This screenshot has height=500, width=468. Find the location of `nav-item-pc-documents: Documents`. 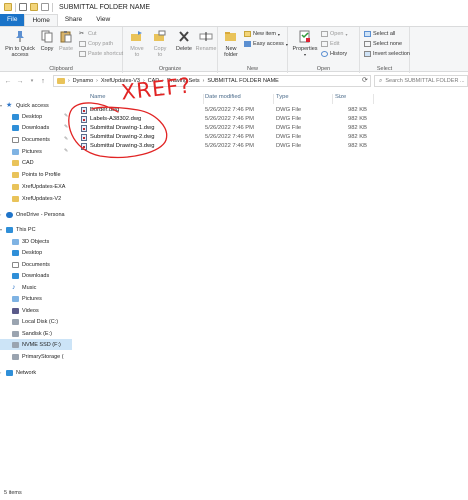

nav-item-pc-documents: Documents is located at coordinates (36, 264).